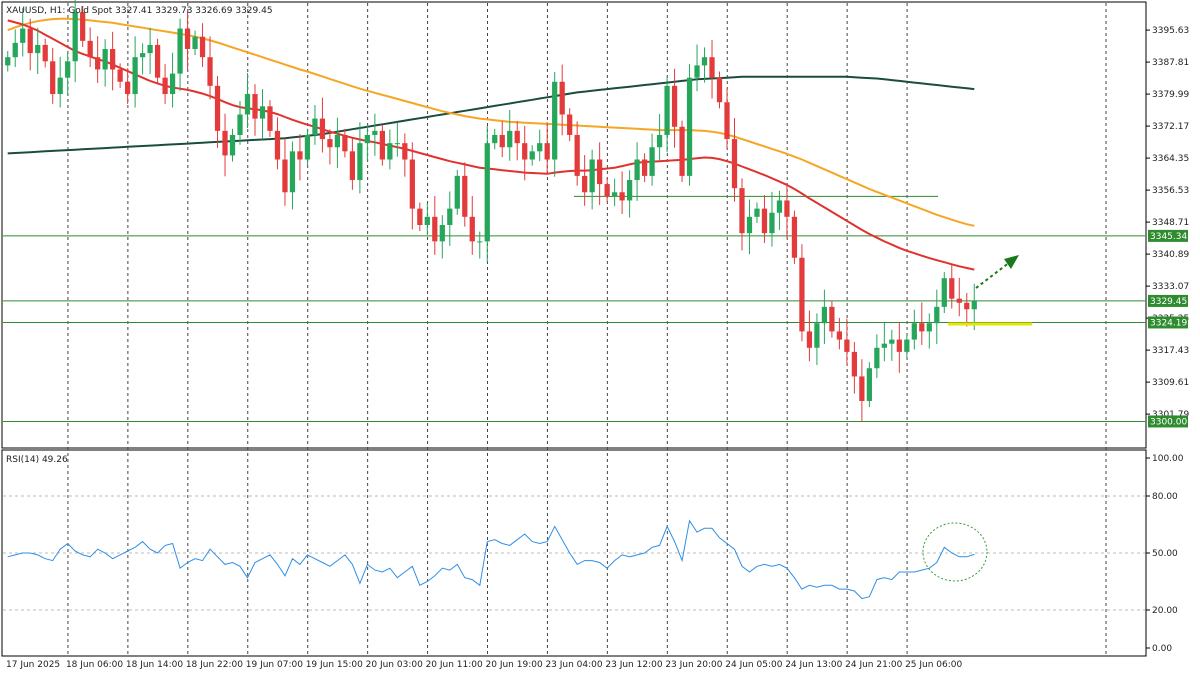  I want to click on x-tick-label: 20 Jun 19:00, so click(514, 665).